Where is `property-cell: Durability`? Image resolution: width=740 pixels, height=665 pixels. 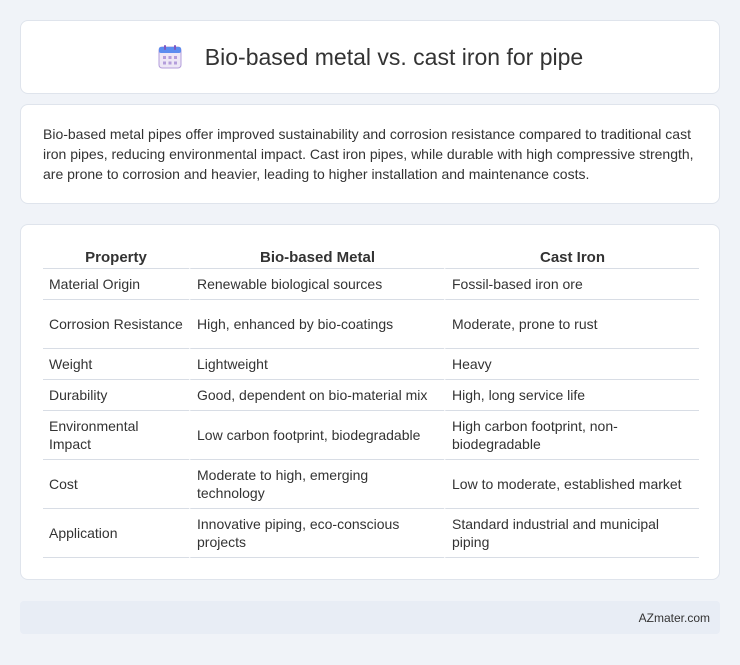
property-cell: Durability is located at coordinates (116, 395).